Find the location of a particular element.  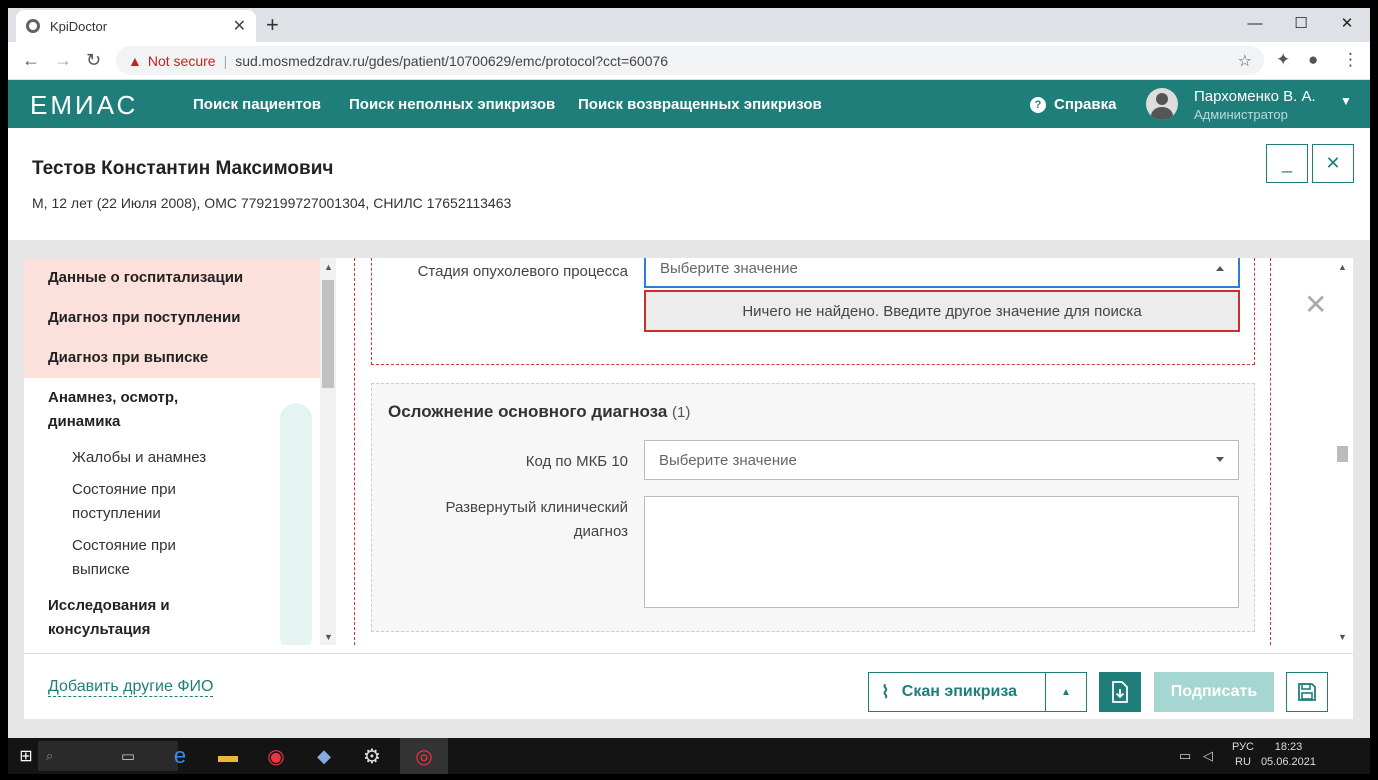

complication-count: (1) is located at coordinates (681, 412).